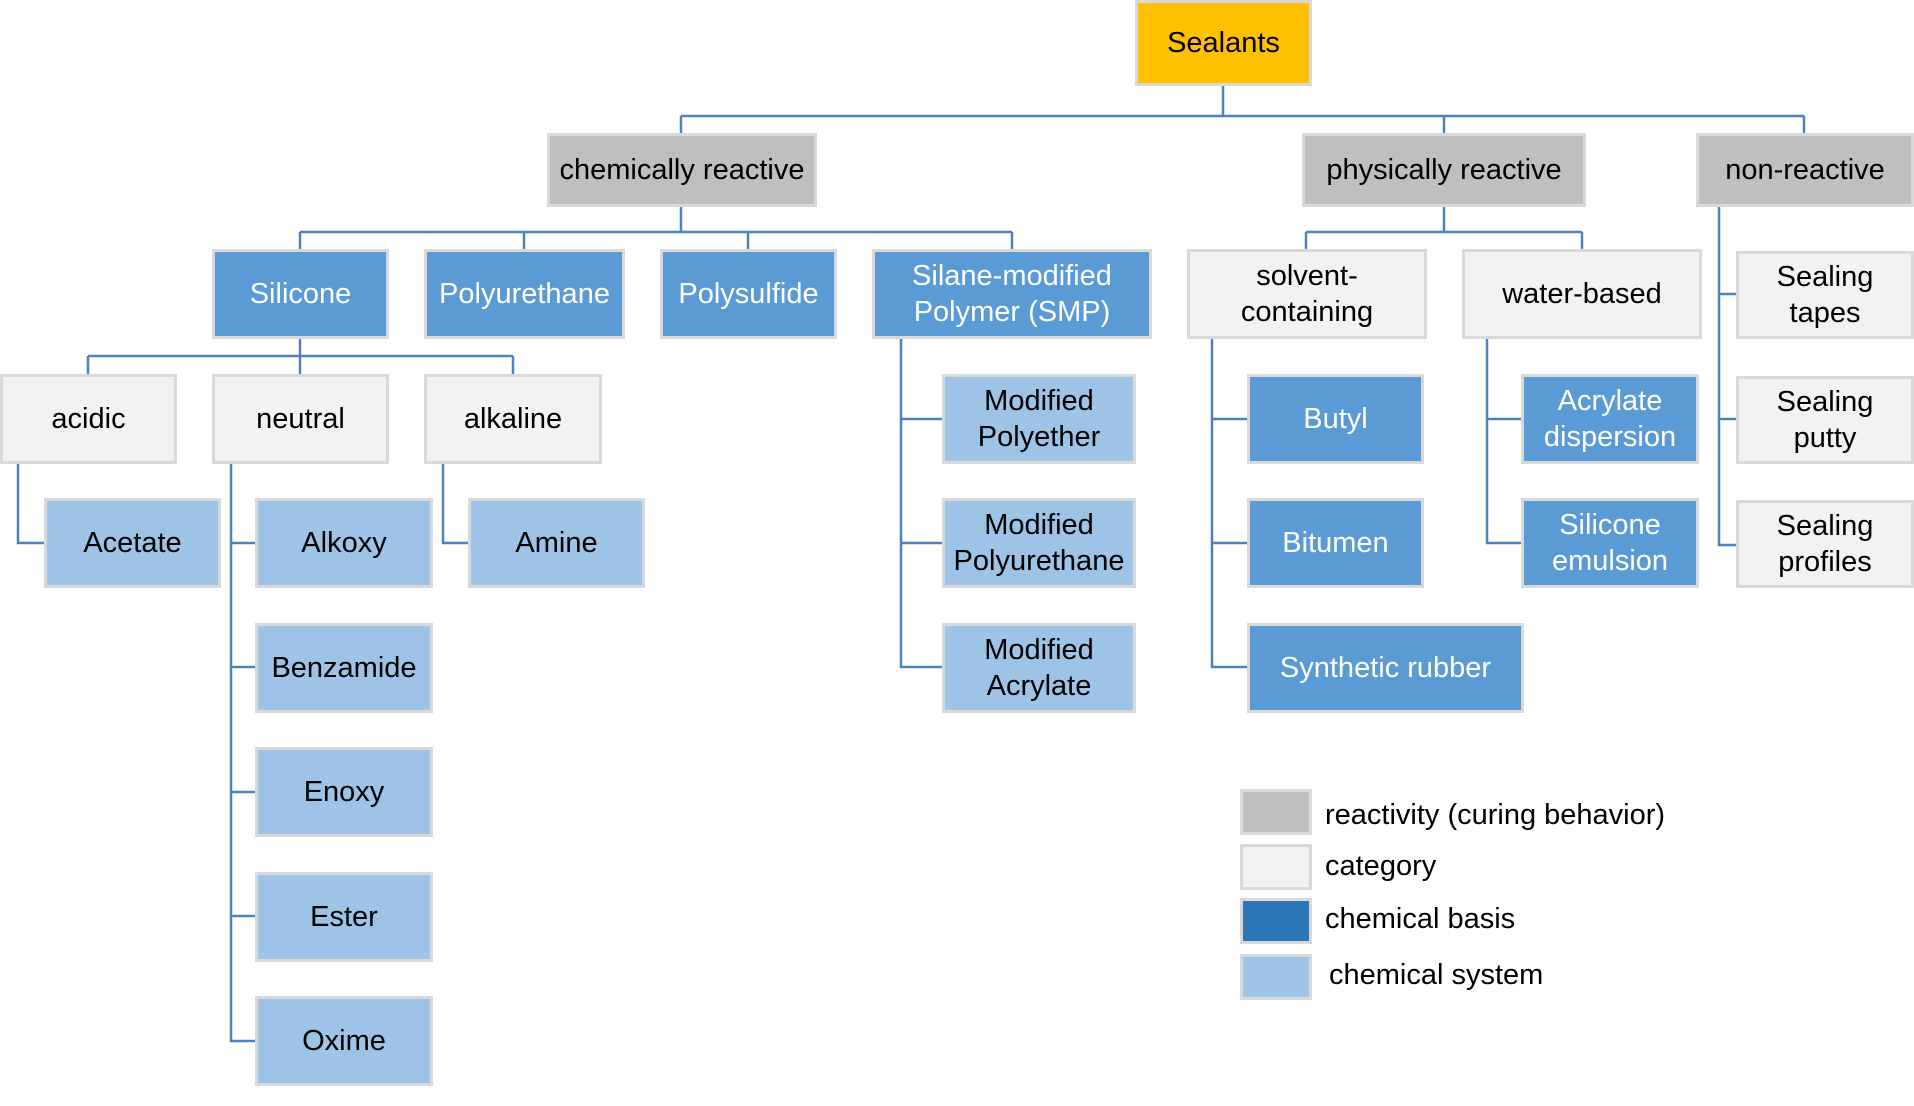 The image size is (1914, 1106). What do you see at coordinates (513, 419) in the screenshot?
I see `node-alkaline: alkaline` at bounding box center [513, 419].